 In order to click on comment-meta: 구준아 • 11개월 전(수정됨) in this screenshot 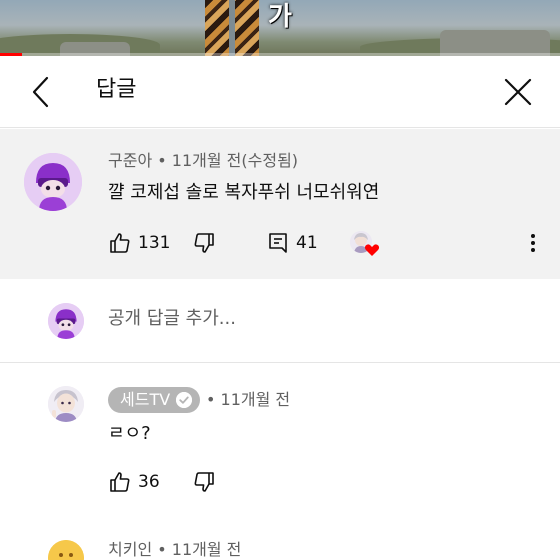, I will do `click(203, 161)`.